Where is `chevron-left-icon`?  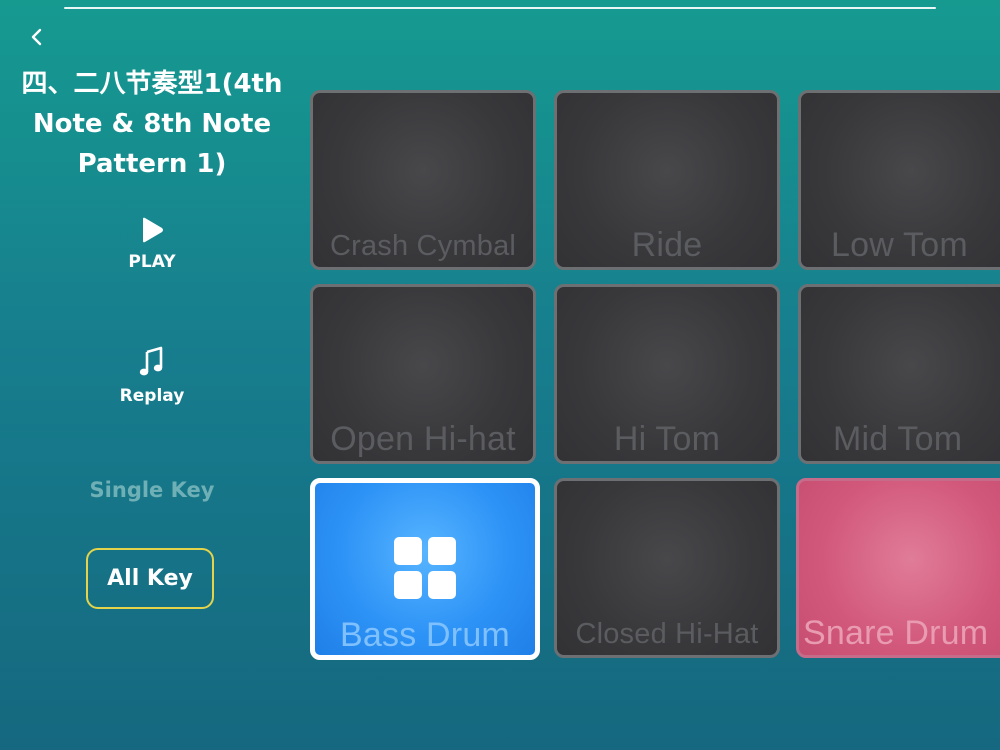 chevron-left-icon is located at coordinates (36, 37).